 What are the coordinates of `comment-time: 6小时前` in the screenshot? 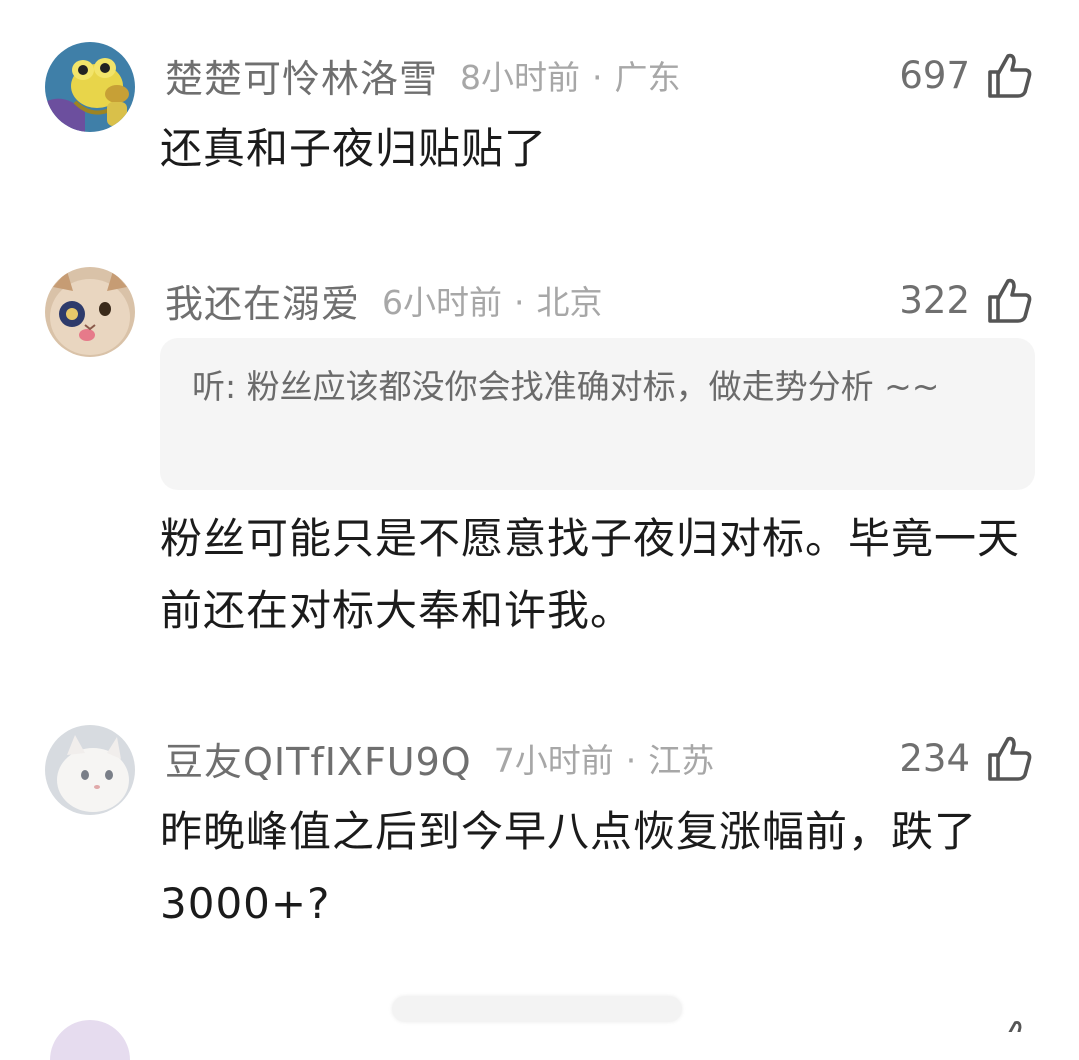 It's located at (442, 302).